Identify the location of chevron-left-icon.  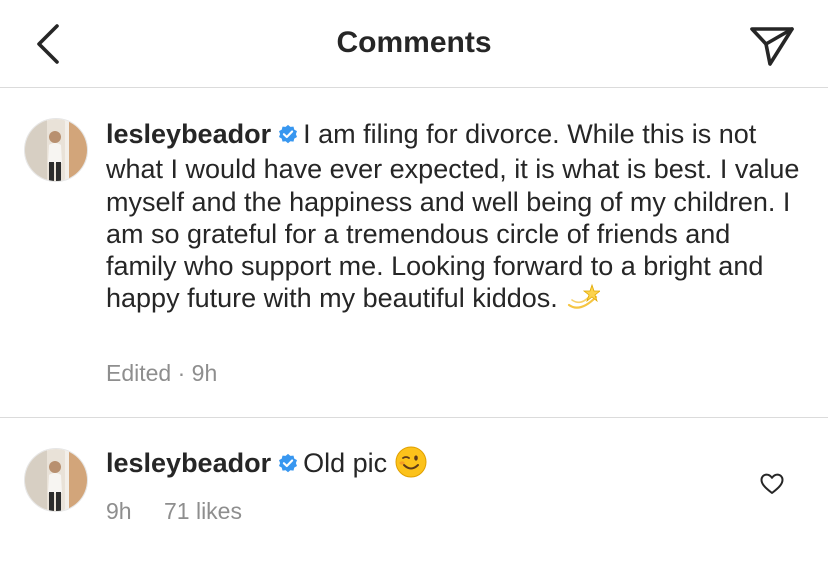
(48, 44).